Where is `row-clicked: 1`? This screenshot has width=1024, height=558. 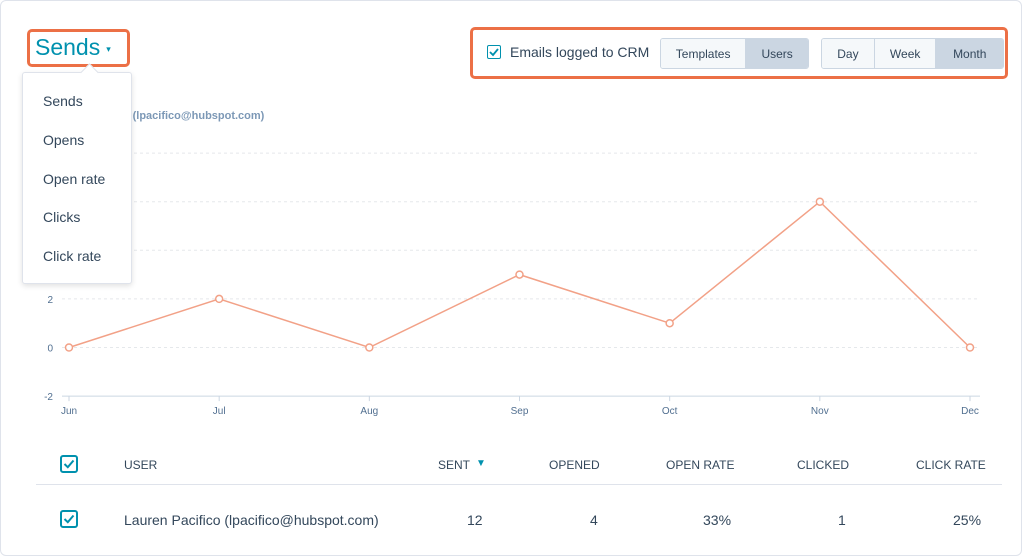 row-clicked: 1 is located at coordinates (842, 520).